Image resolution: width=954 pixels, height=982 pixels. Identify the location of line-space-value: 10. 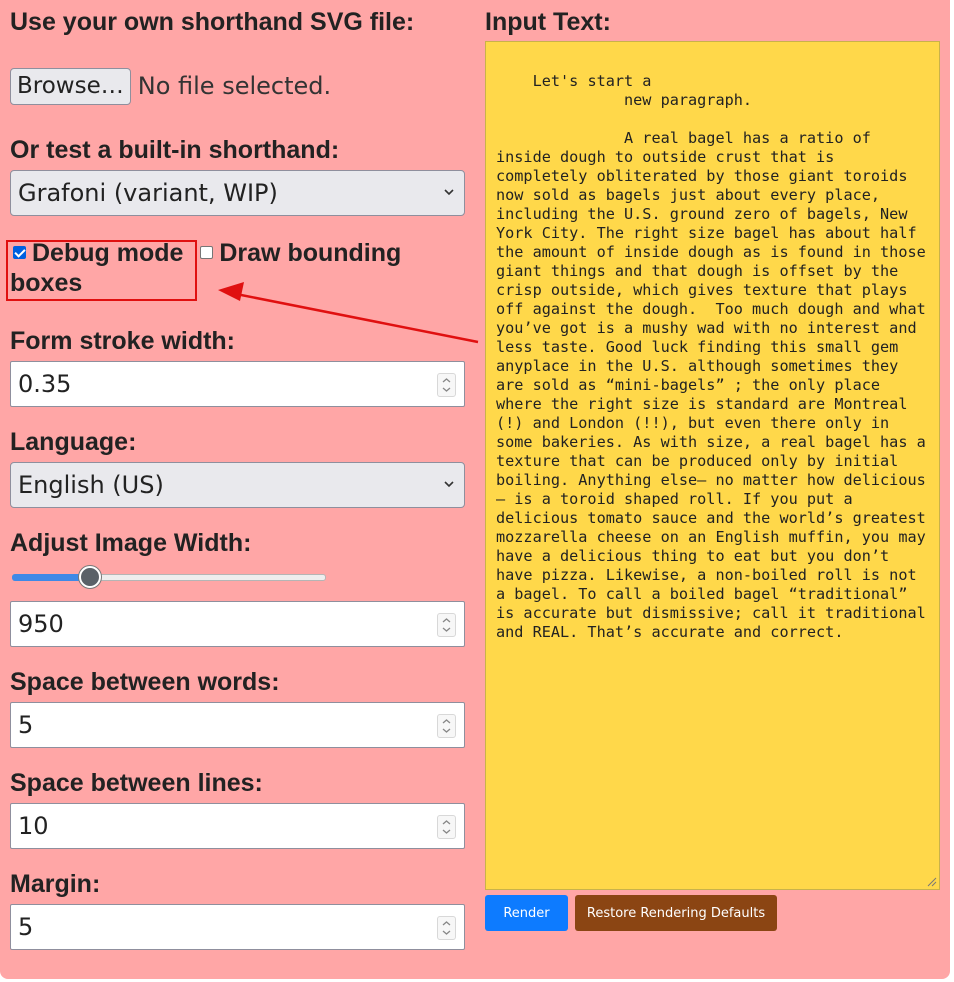
(33, 826).